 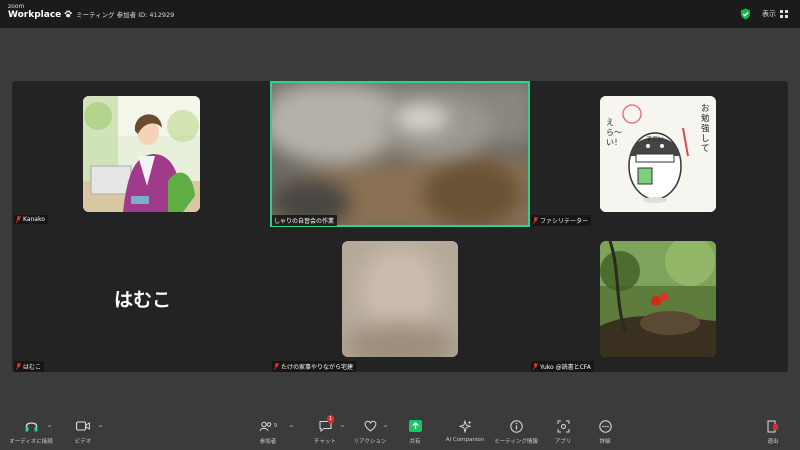 What do you see at coordinates (605, 426) in the screenshot?
I see `more-icon` at bounding box center [605, 426].